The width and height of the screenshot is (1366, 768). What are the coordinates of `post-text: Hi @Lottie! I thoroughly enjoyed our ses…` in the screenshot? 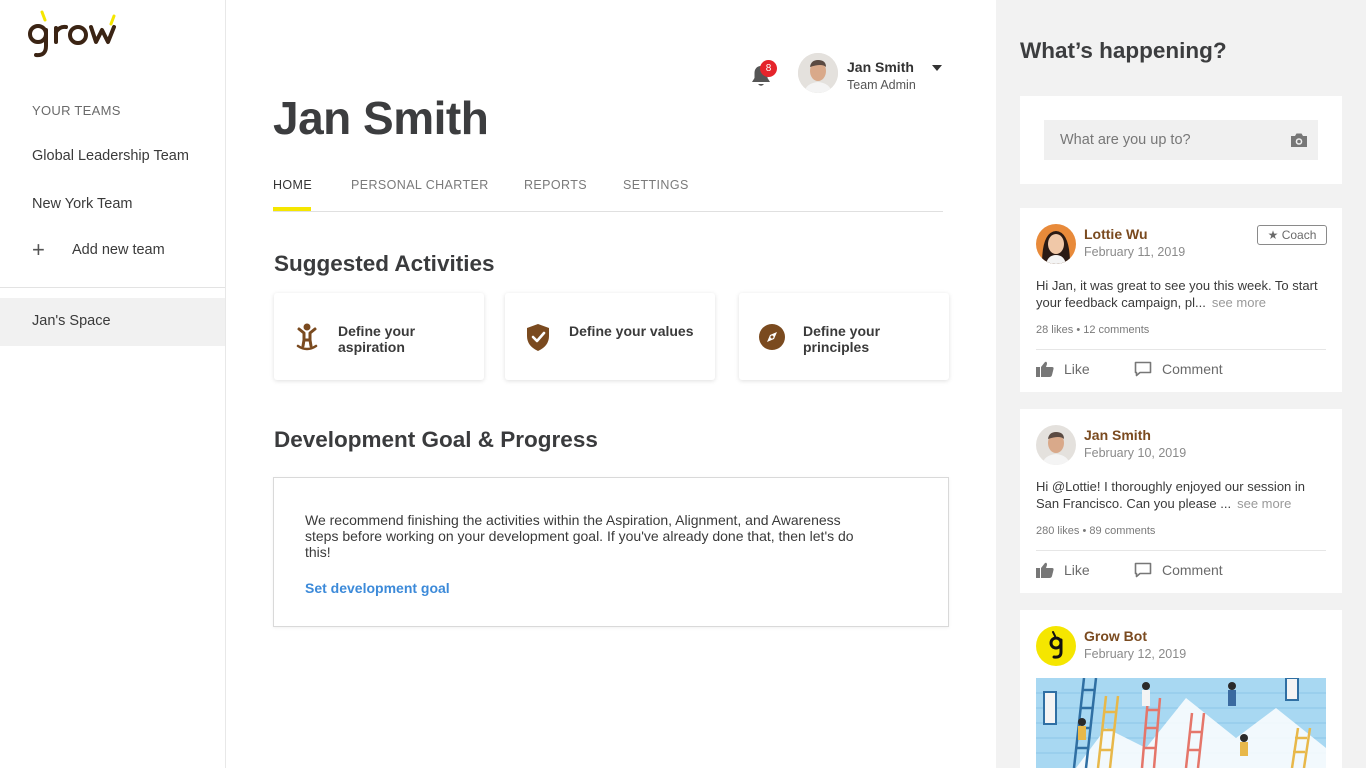 It's located at (1182, 495).